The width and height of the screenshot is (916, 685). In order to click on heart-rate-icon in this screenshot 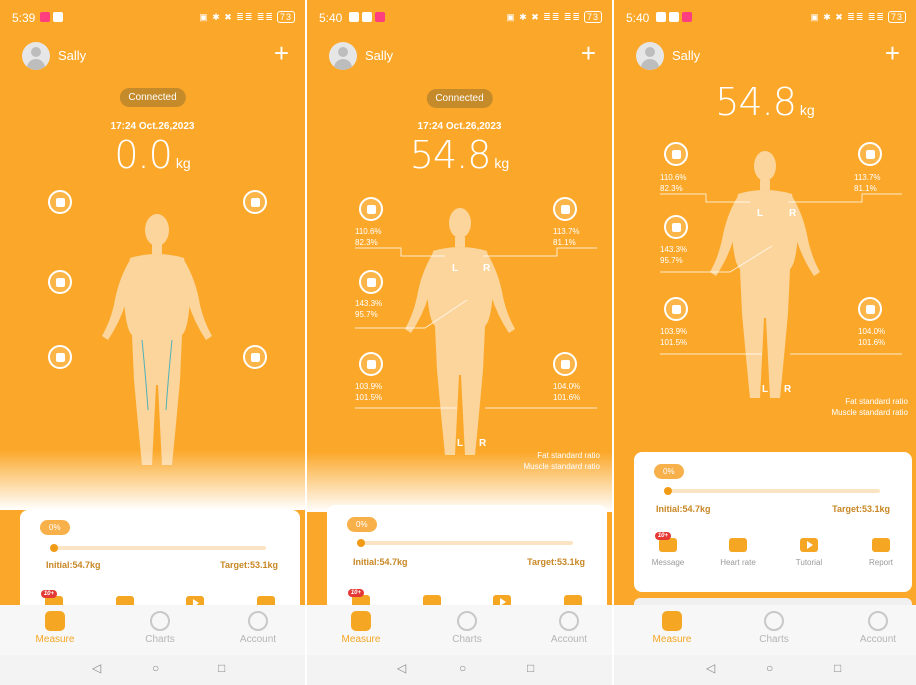, I will do `click(738, 545)`.